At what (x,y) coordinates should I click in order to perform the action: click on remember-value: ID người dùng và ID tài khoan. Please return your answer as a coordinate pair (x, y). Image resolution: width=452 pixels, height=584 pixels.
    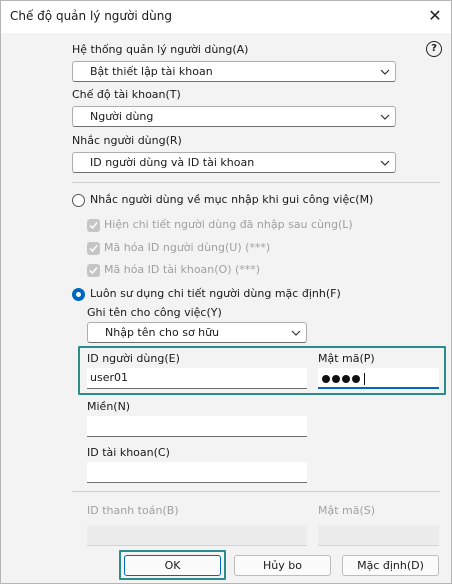
    Looking at the image, I should click on (172, 162).